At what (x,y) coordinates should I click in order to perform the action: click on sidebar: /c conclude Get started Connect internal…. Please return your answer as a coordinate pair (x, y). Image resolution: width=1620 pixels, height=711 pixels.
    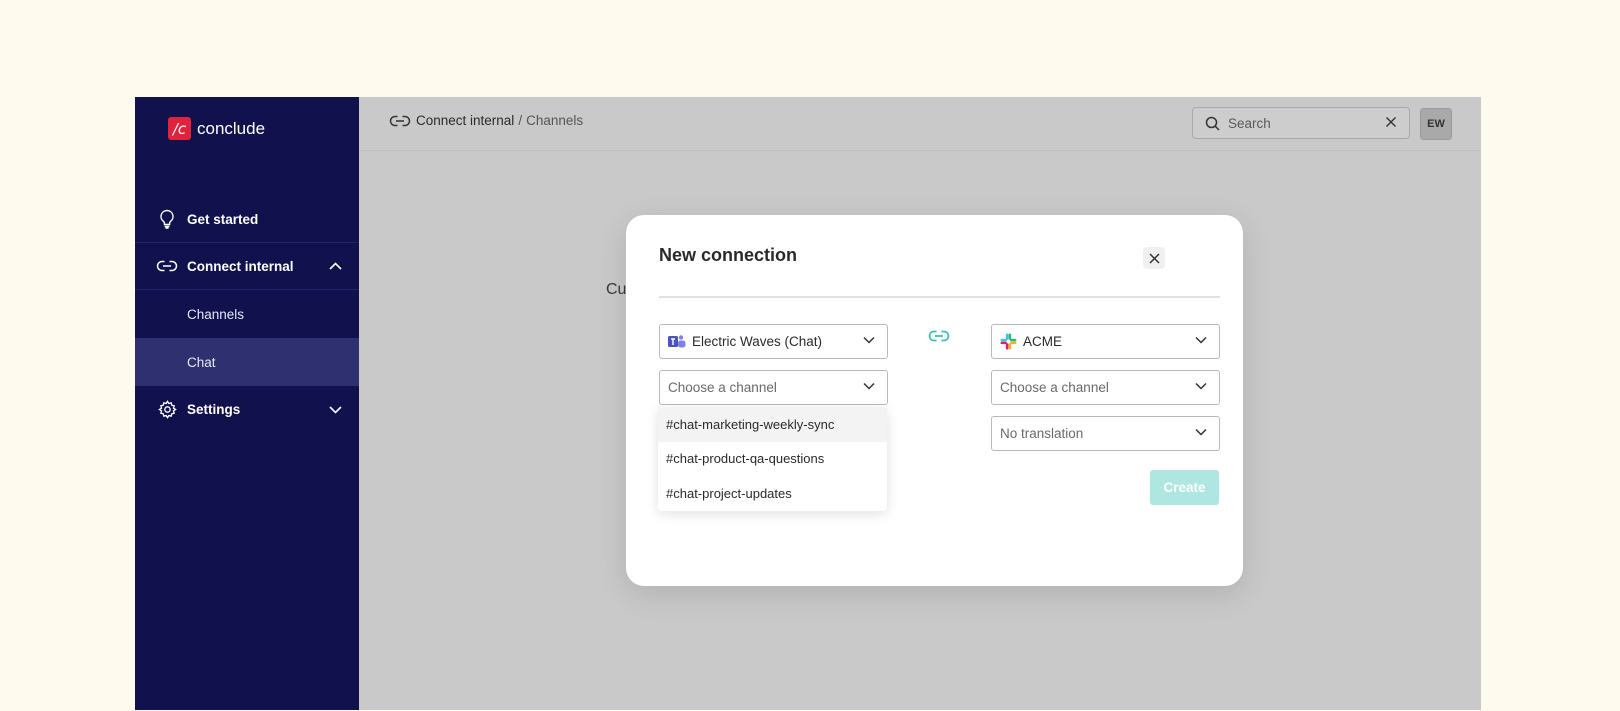
    Looking at the image, I should click on (247, 403).